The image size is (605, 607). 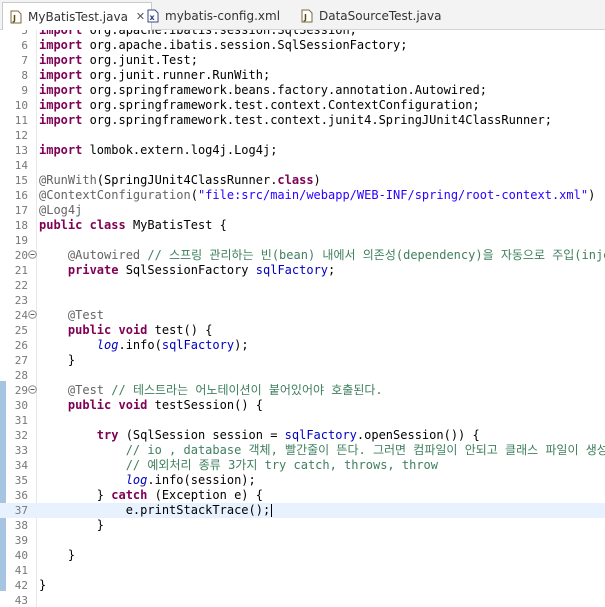 What do you see at coordinates (24, 60) in the screenshot?
I see `line-number: 7` at bounding box center [24, 60].